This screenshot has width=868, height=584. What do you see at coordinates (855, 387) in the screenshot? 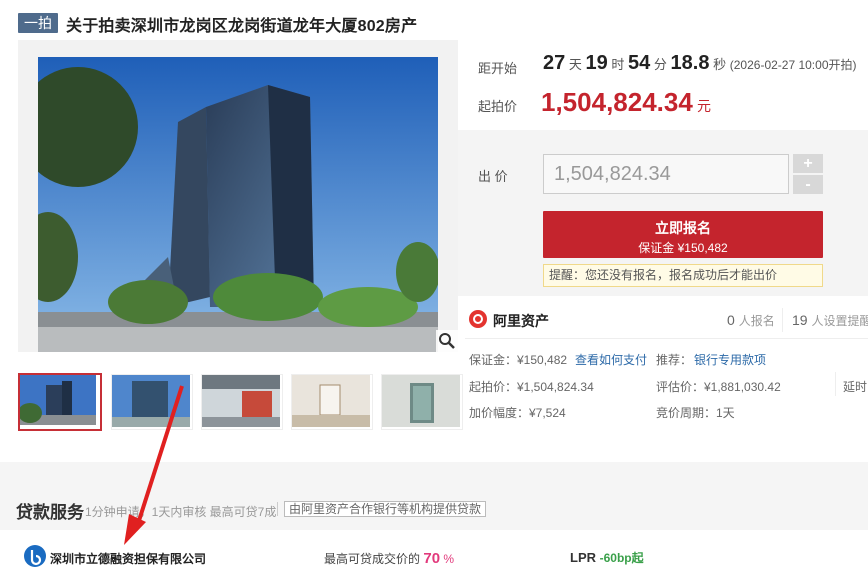
I see `delay-info: 延时` at bounding box center [855, 387].